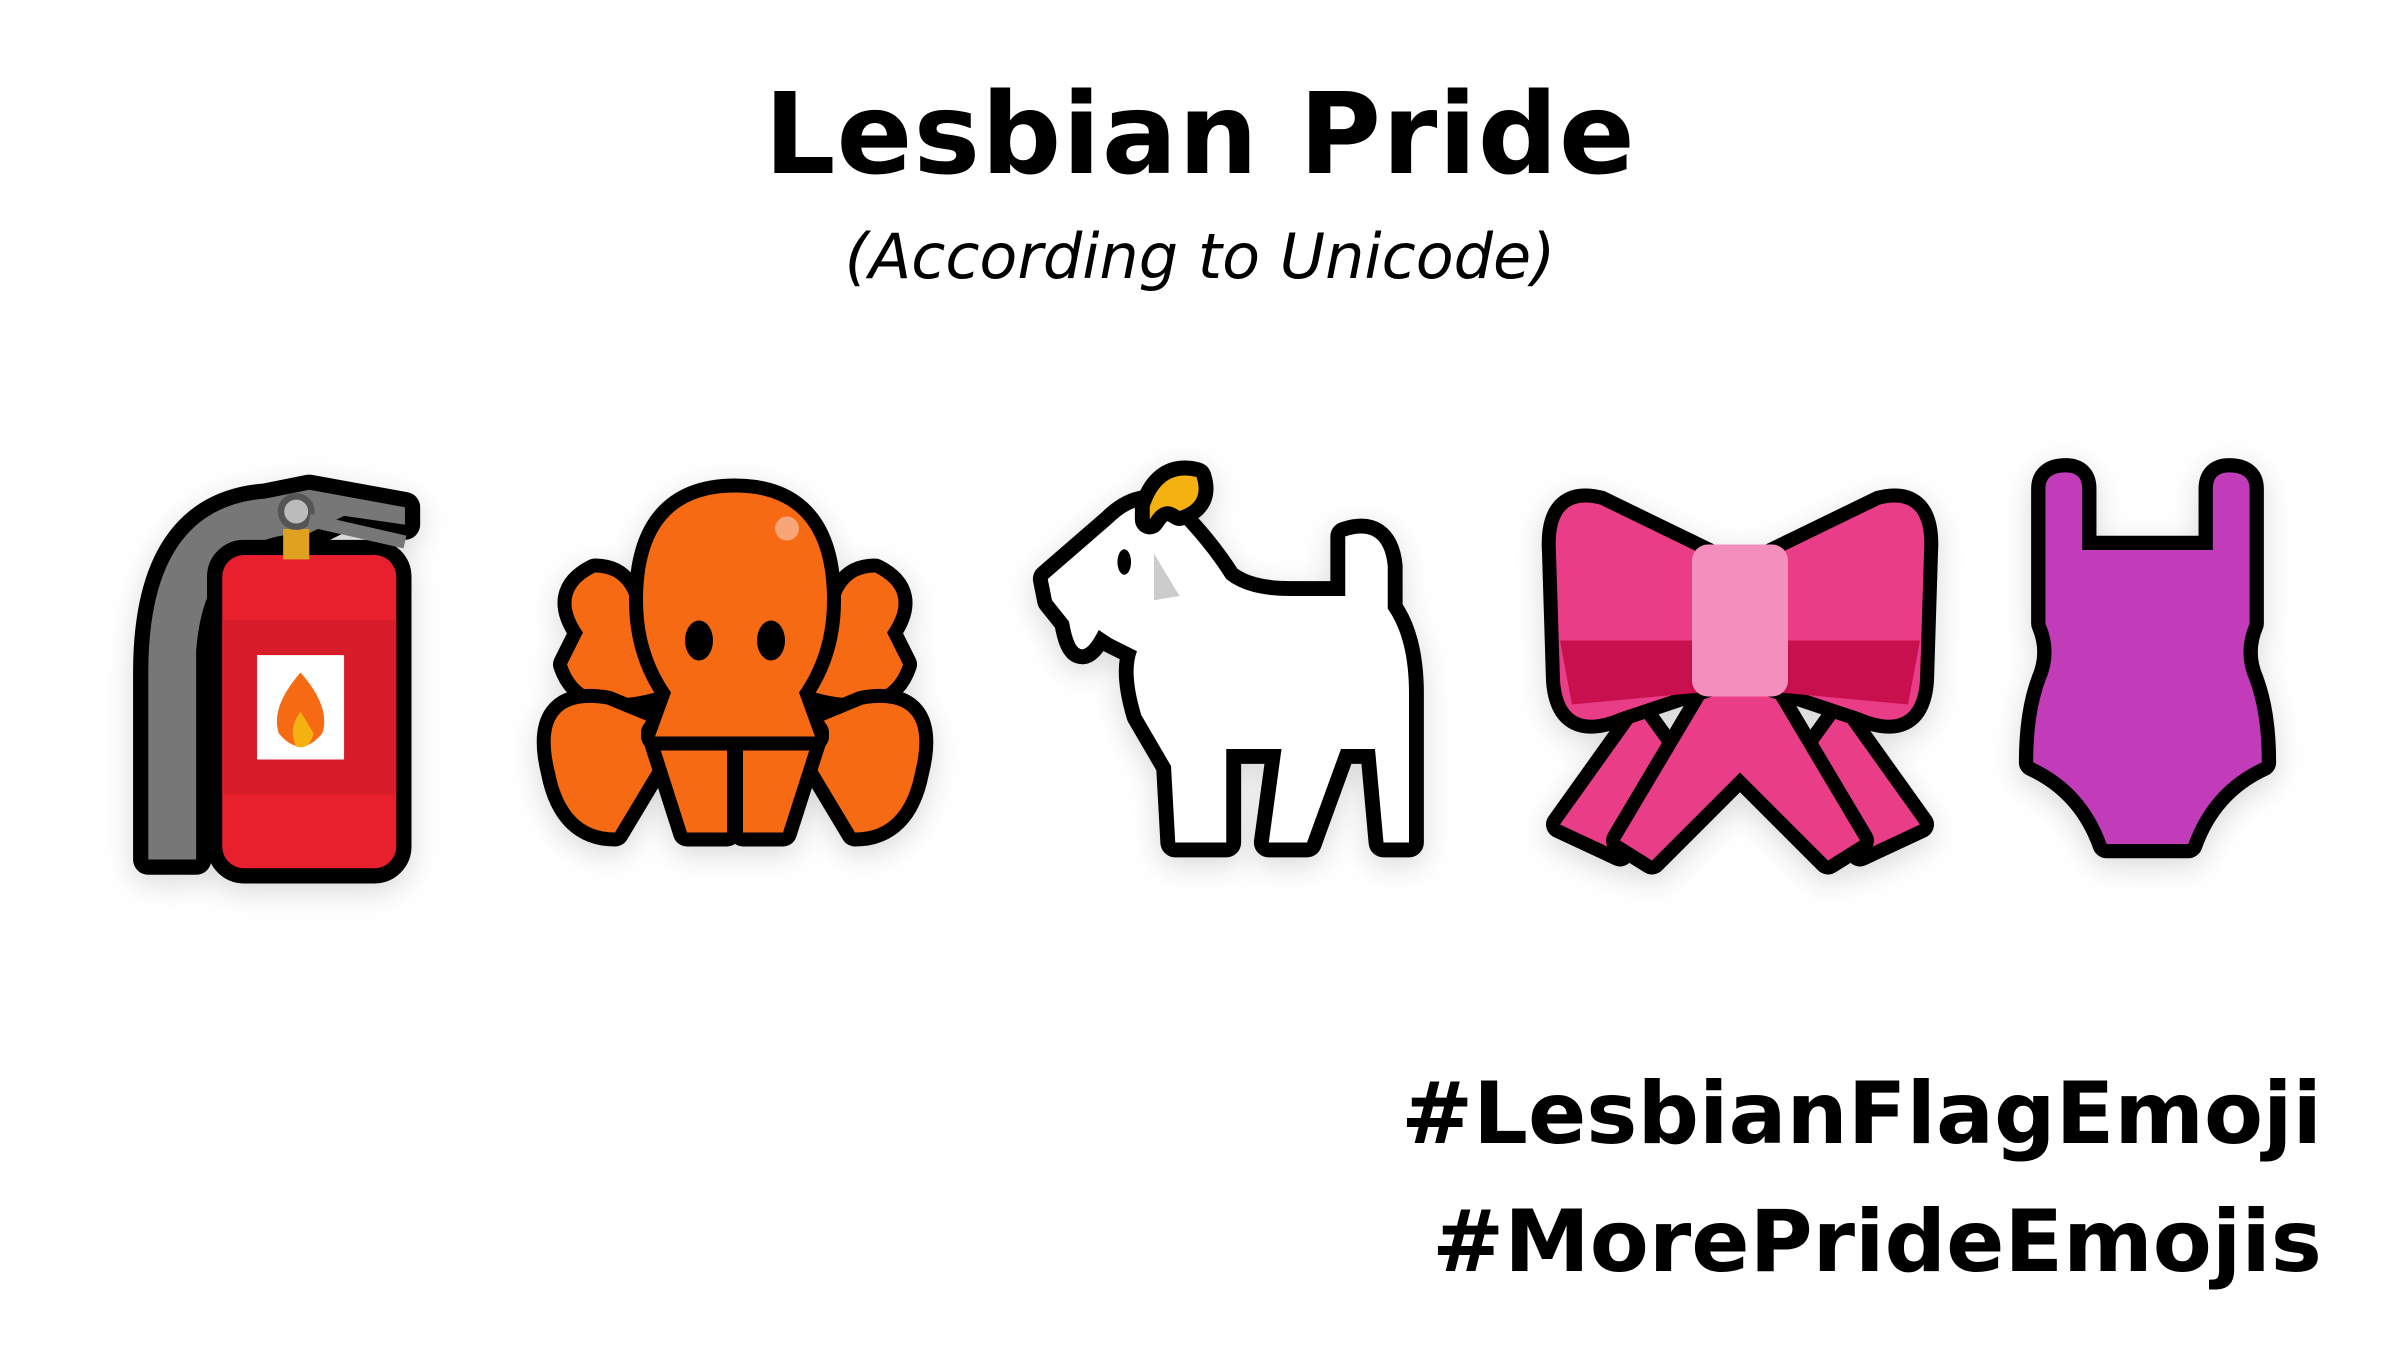  What do you see at coordinates (1200, 256) in the screenshot?
I see `page-subtitle: (According to Unicode)` at bounding box center [1200, 256].